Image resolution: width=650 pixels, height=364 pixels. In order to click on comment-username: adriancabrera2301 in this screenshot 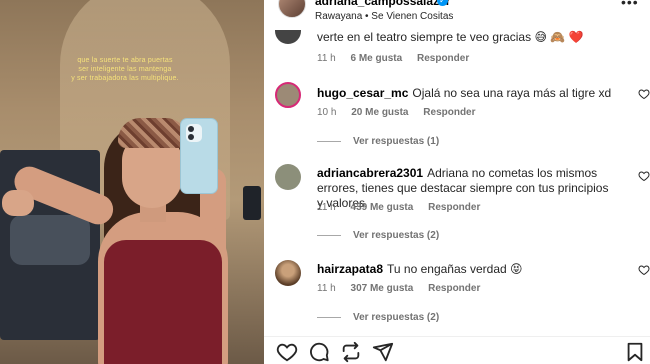, I will do `click(370, 173)`.